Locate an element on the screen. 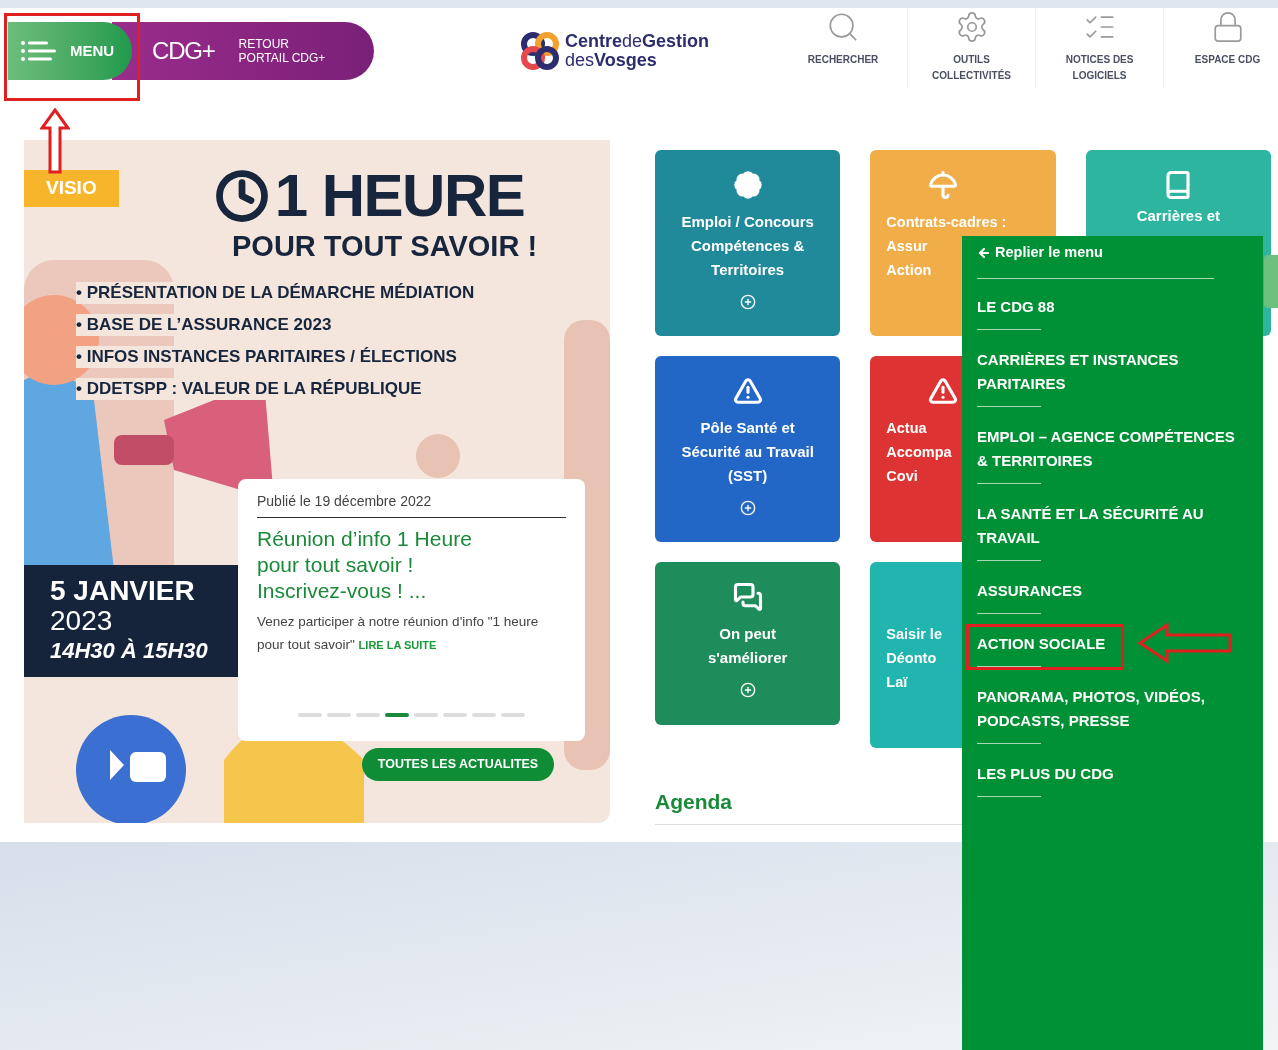 The width and height of the screenshot is (1278, 1050). card-label: Contrats-cadres : is located at coordinates (946, 222).